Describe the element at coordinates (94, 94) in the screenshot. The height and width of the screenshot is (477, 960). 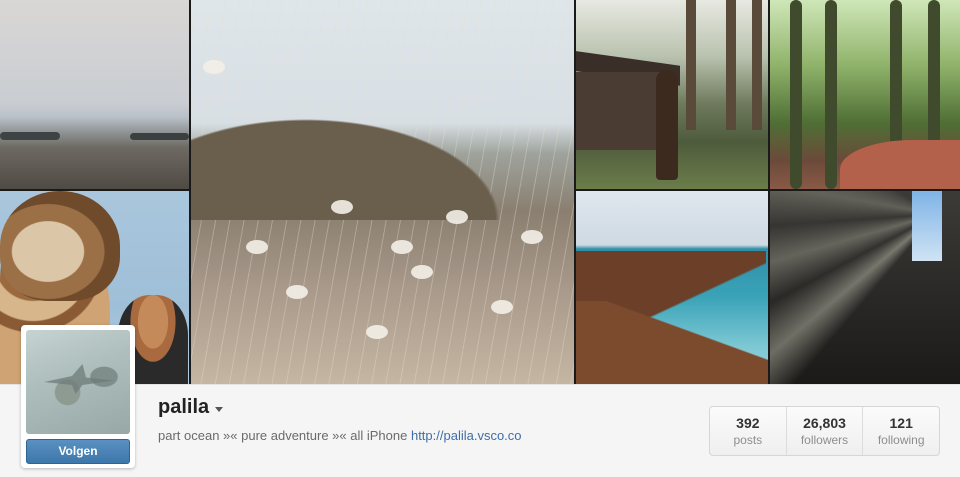
I see `photo-sea-shore` at that location.